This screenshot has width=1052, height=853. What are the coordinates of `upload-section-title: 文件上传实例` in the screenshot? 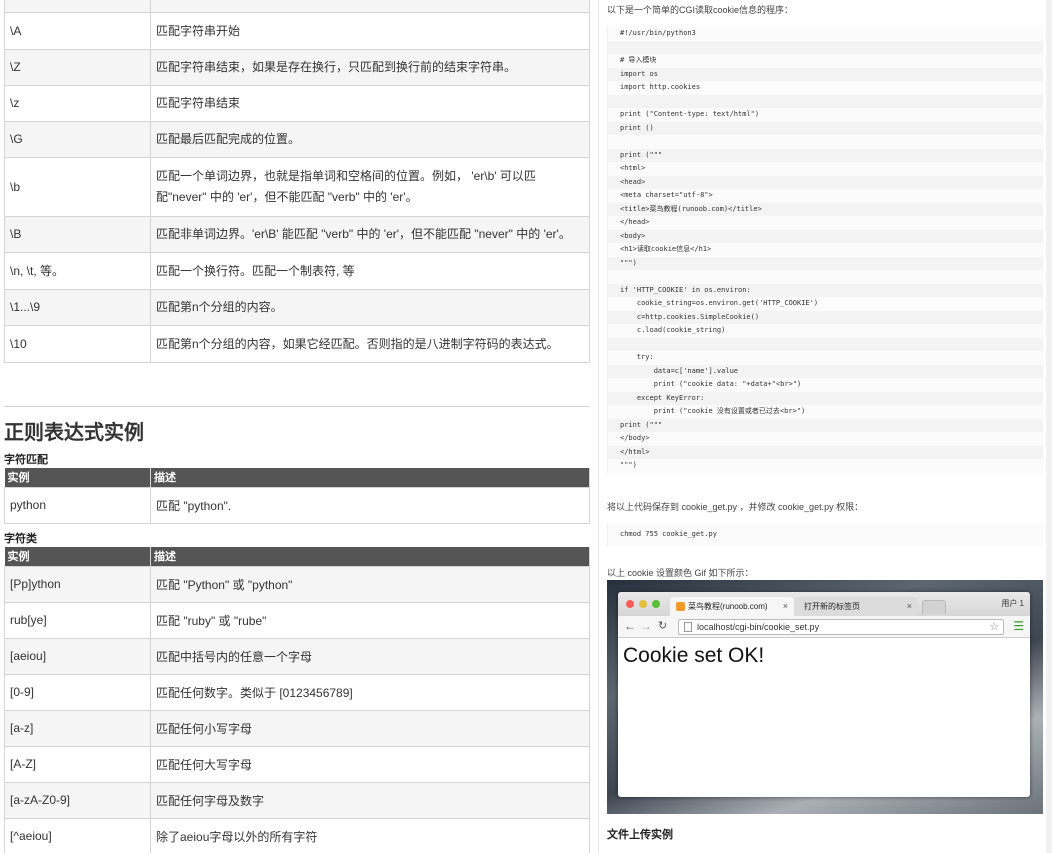 It's located at (640, 835).